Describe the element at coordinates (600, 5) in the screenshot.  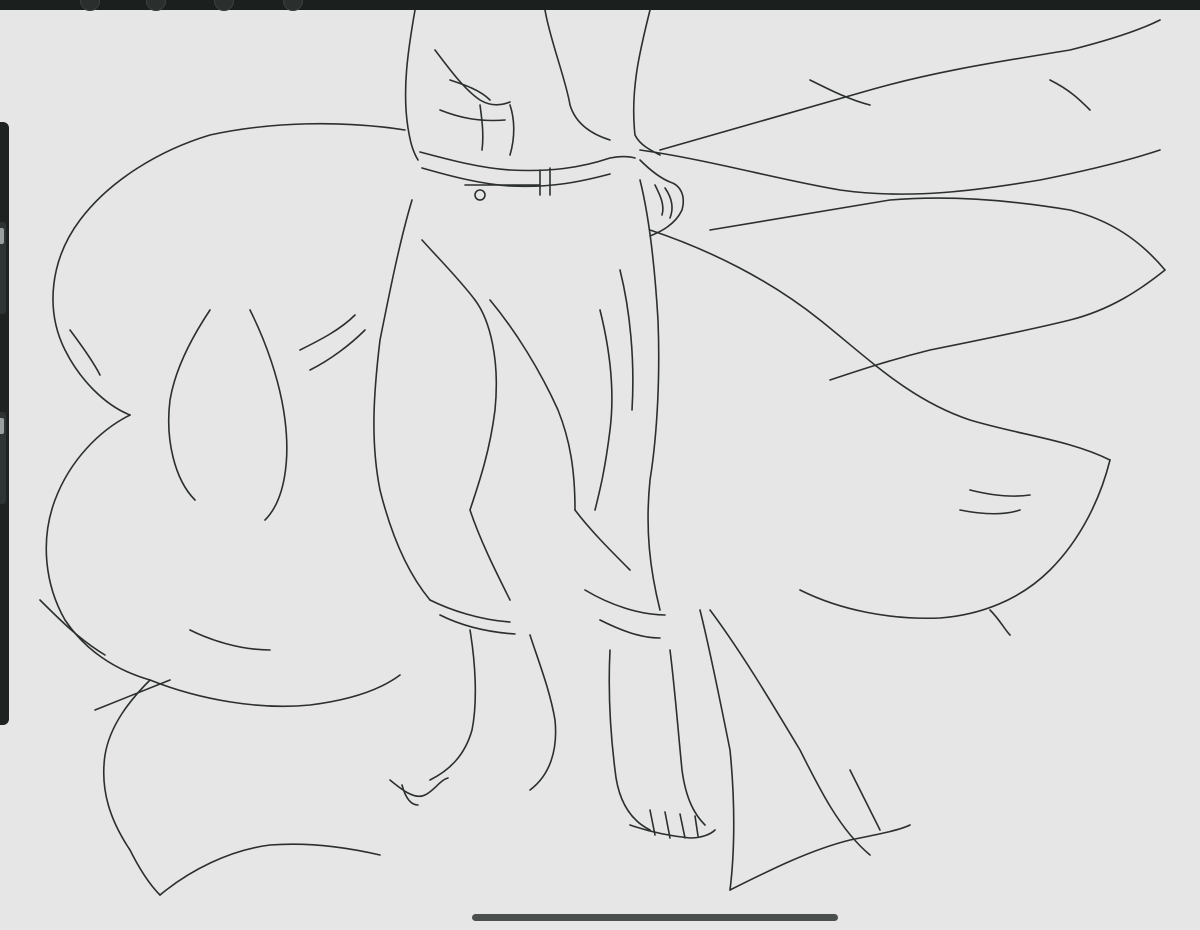
I see `top-toolbar` at that location.